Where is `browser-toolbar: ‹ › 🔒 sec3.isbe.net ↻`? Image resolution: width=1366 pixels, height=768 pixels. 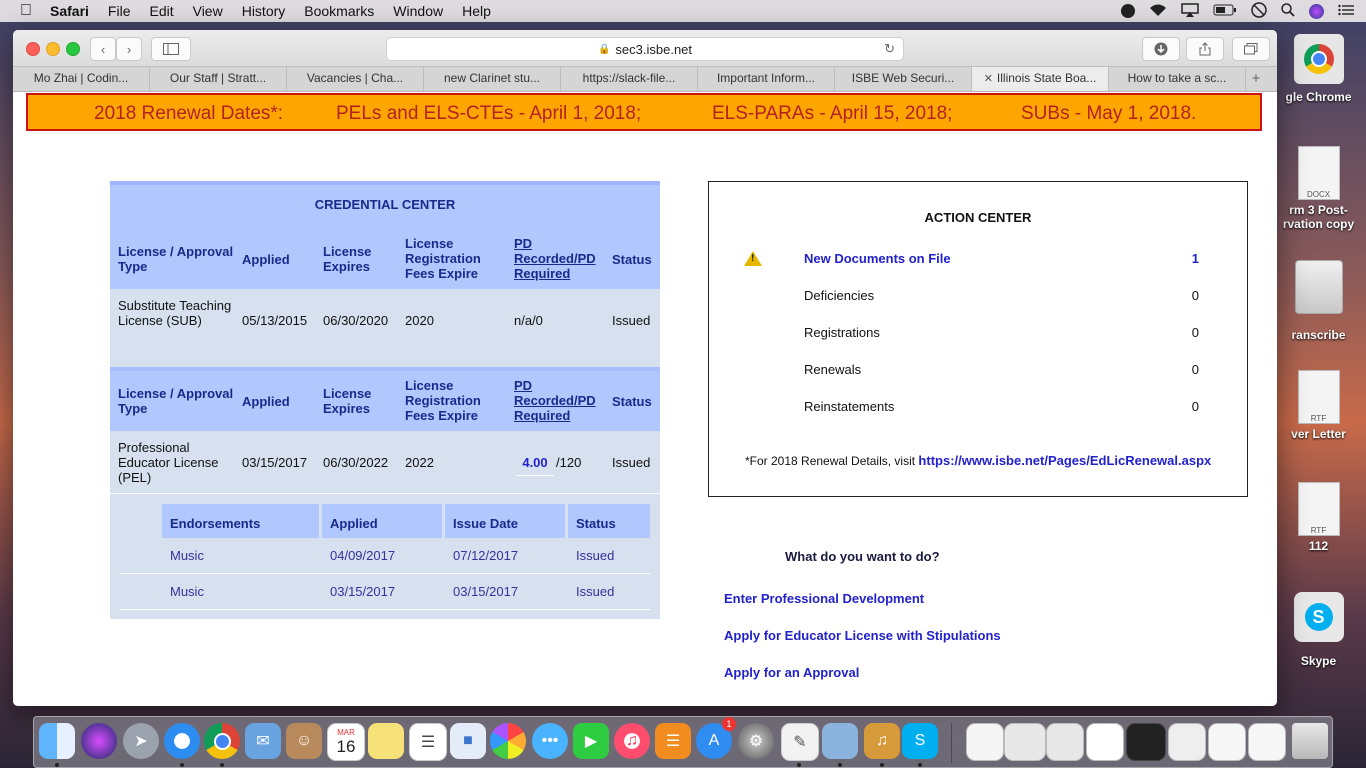 browser-toolbar: ‹ › 🔒 sec3.isbe.net ↻ is located at coordinates (645, 48).